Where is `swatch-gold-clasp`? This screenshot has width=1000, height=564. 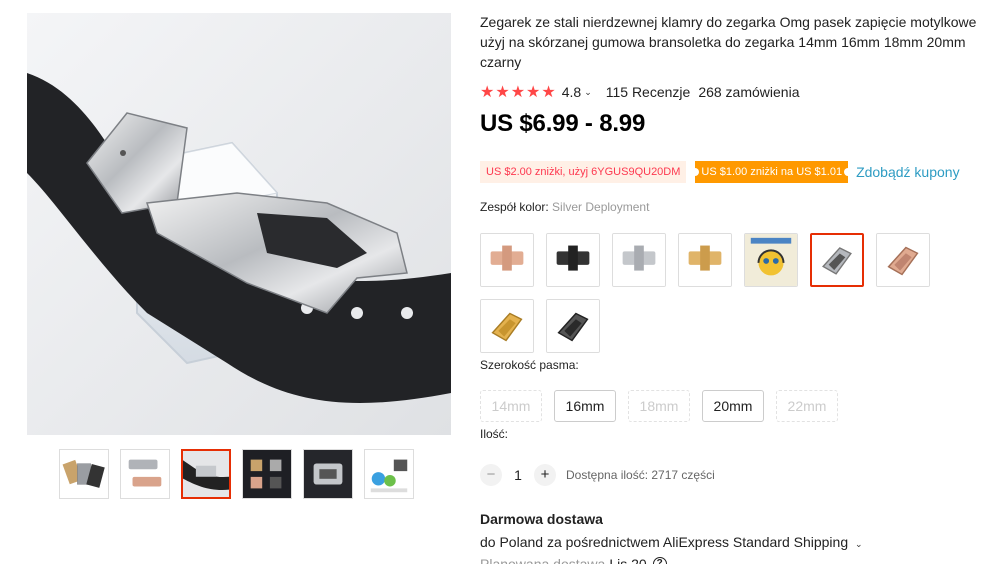
swatch-gold-clasp is located at coordinates (705, 260).